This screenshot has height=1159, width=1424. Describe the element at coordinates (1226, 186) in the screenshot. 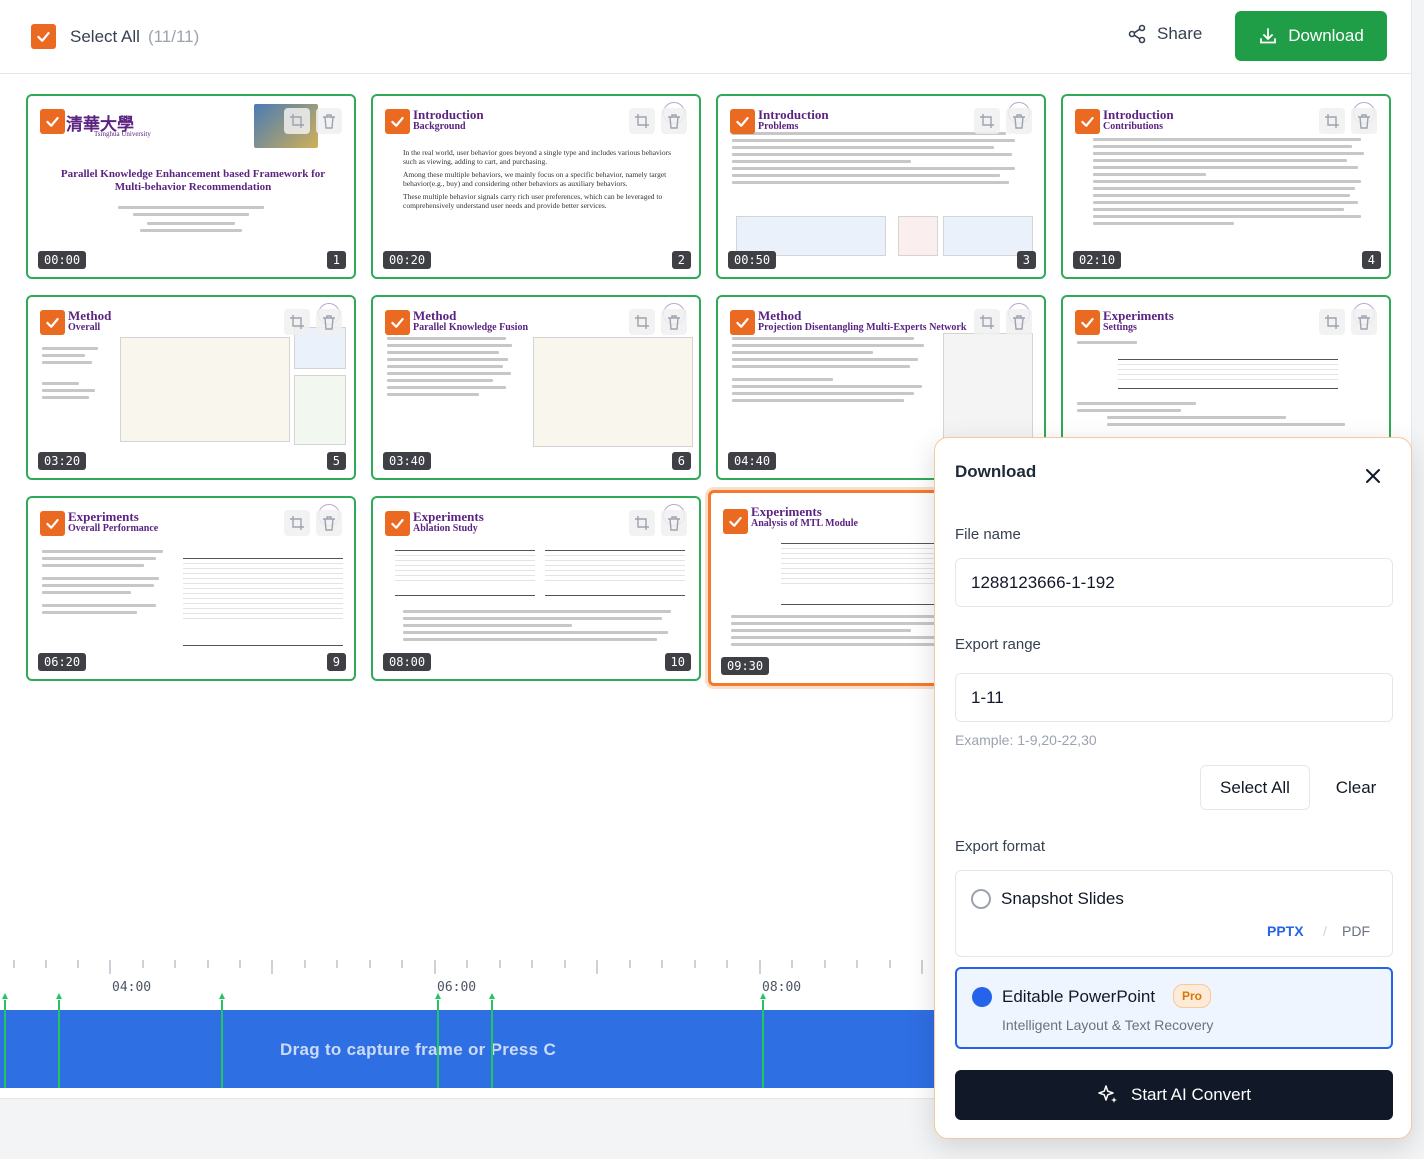

I see `slide-card: Introduction Contributions 02:10 4` at that location.